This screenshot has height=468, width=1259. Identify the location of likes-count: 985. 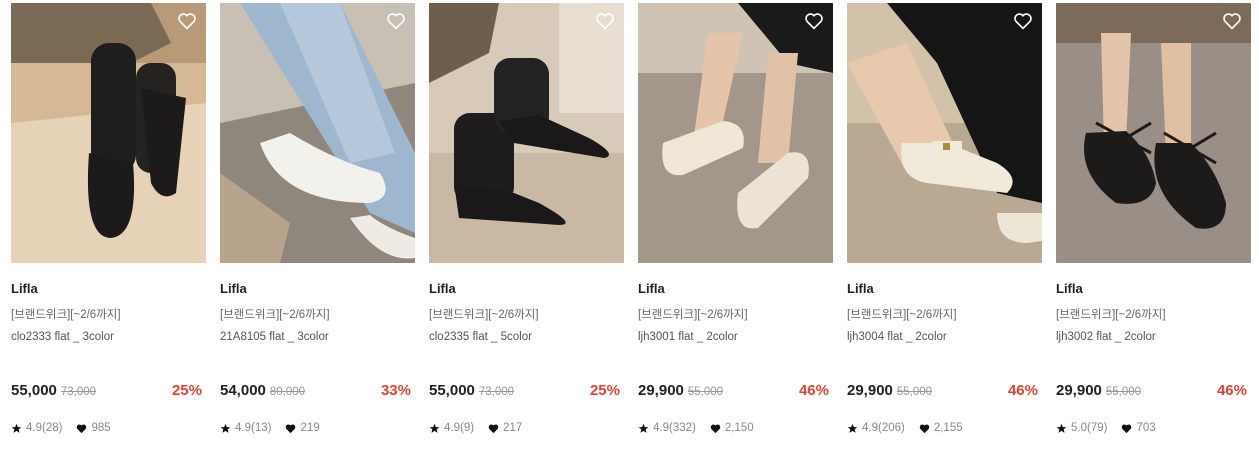
(101, 428).